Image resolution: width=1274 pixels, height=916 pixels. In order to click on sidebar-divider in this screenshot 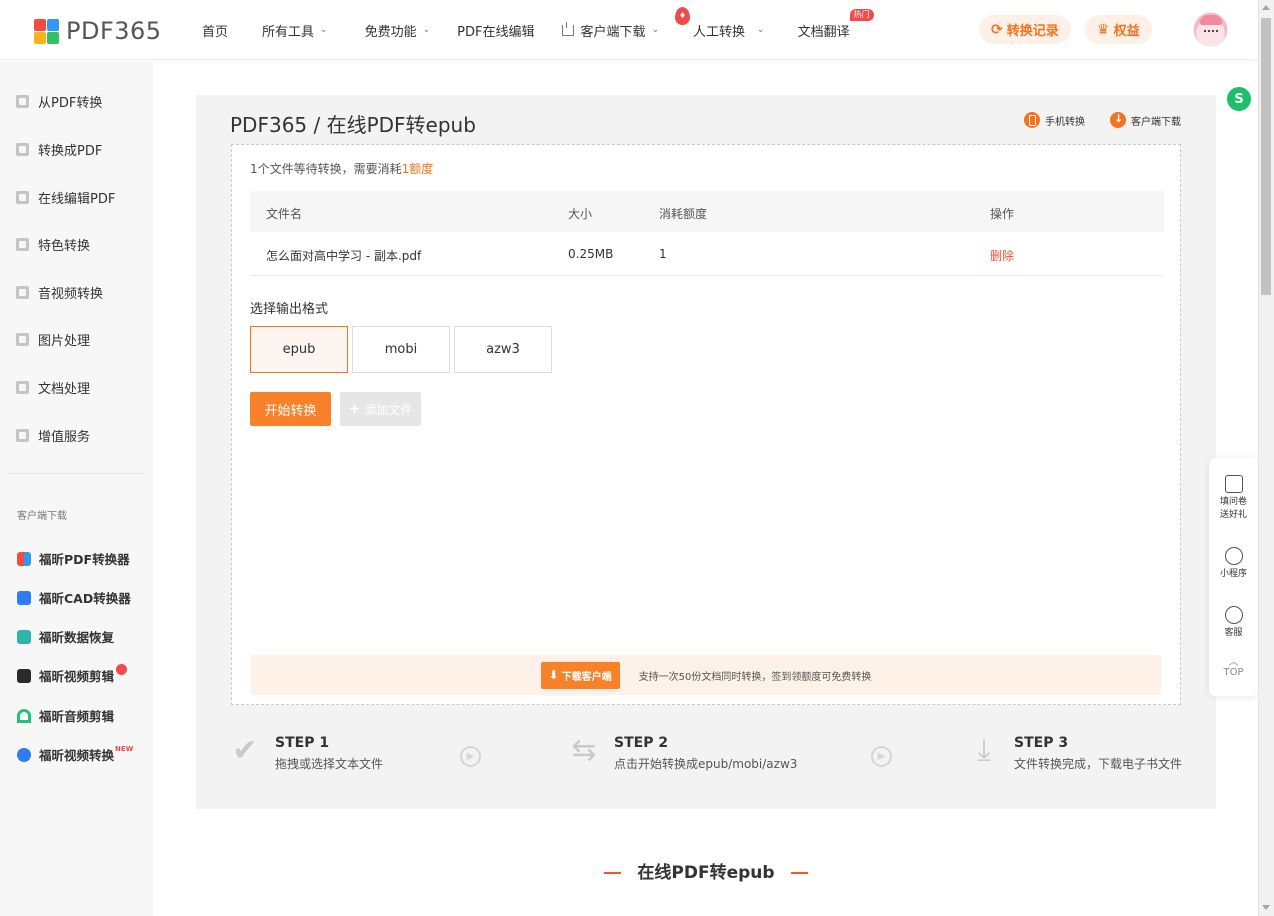, I will do `click(76, 473)`.